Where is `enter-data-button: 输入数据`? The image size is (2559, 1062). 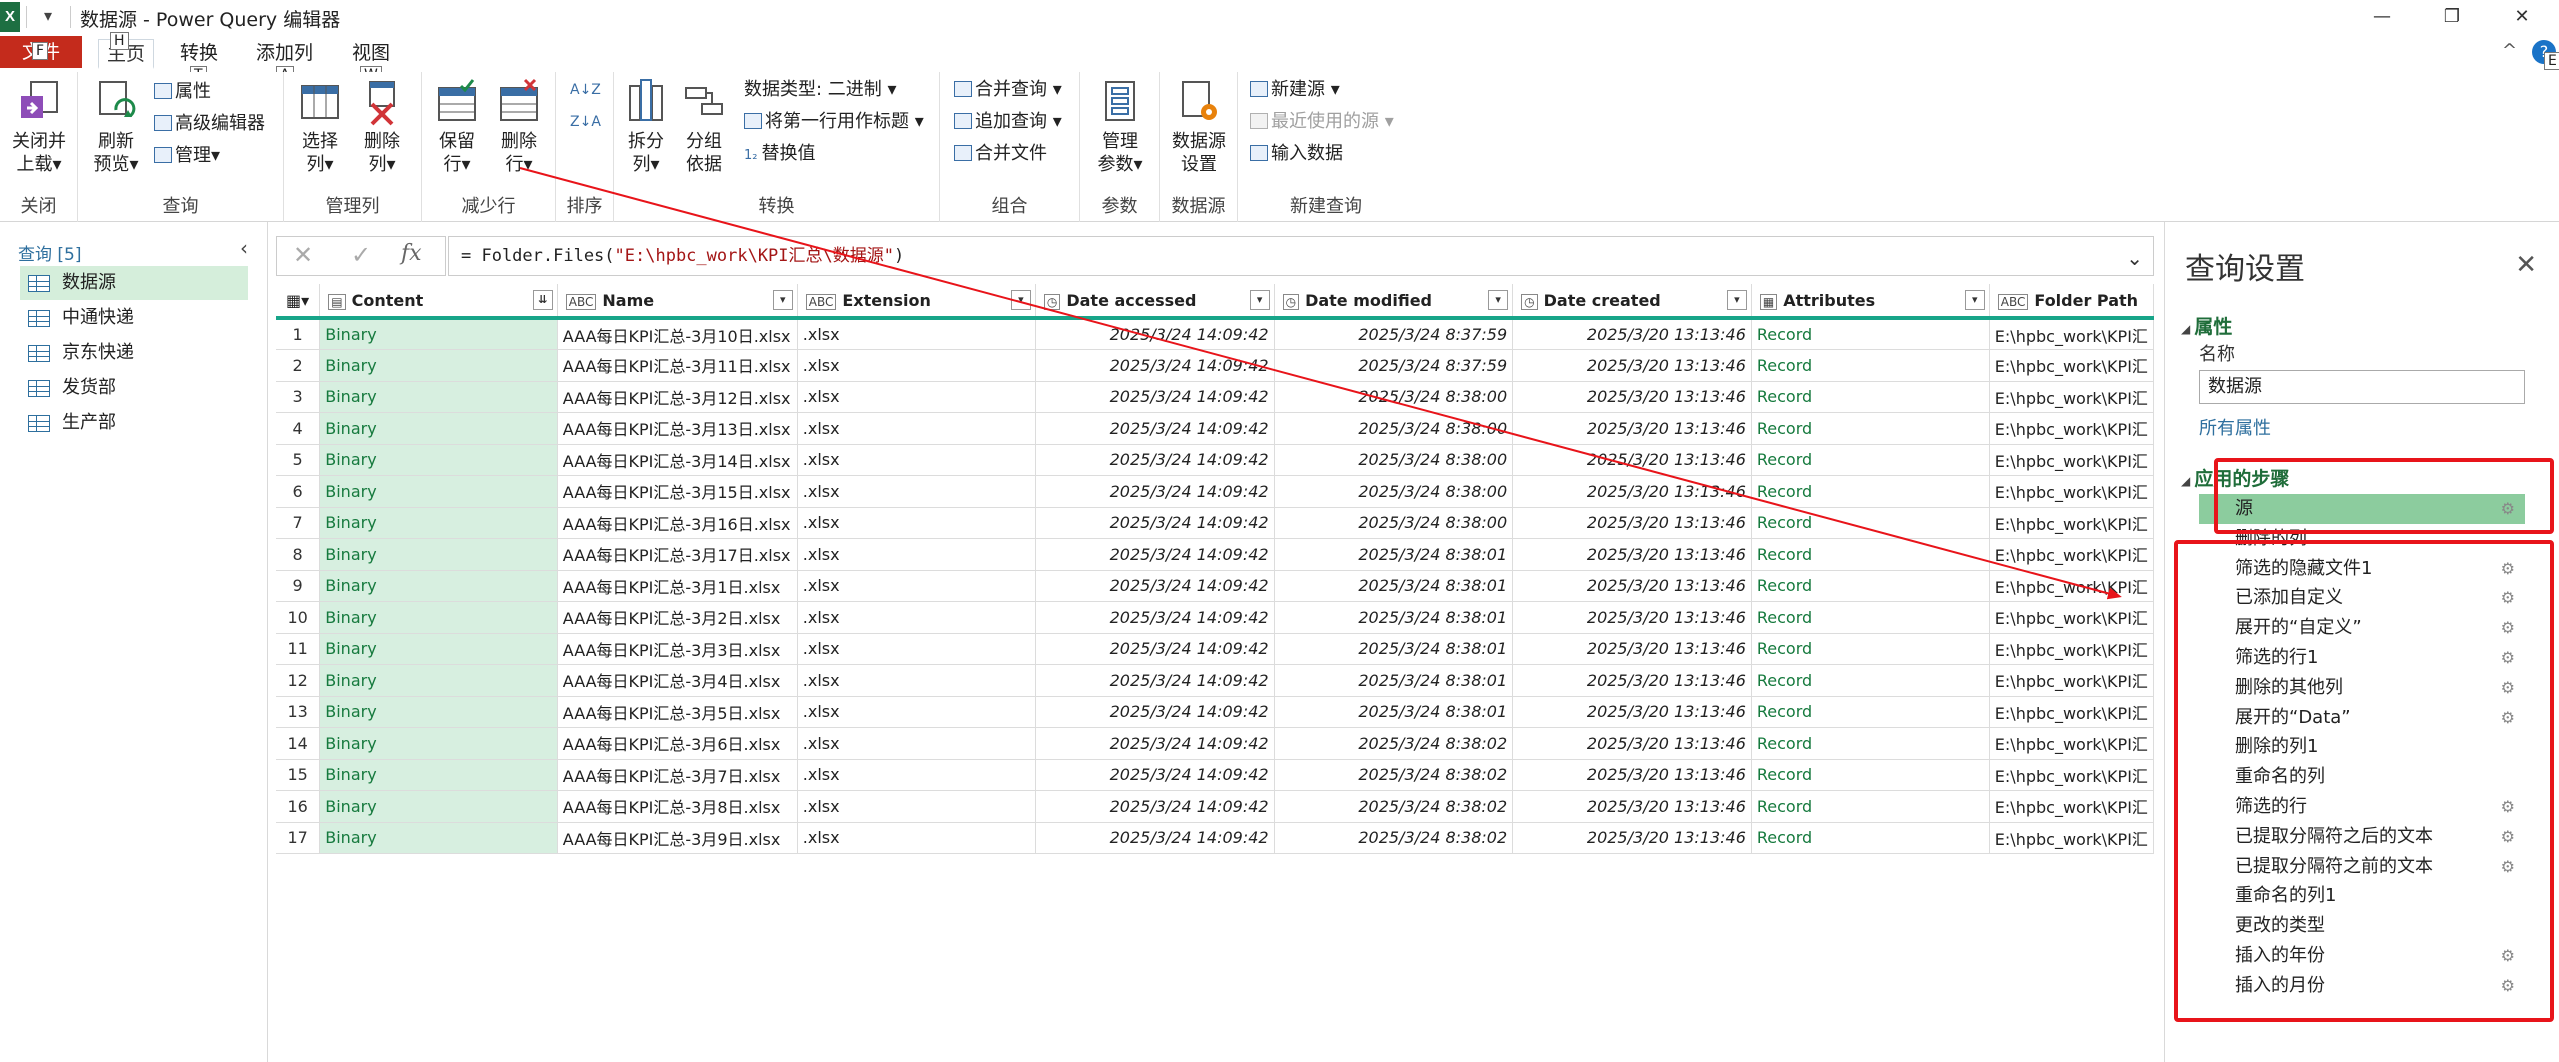
enter-data-button: 输入数据 is located at coordinates (1296, 155).